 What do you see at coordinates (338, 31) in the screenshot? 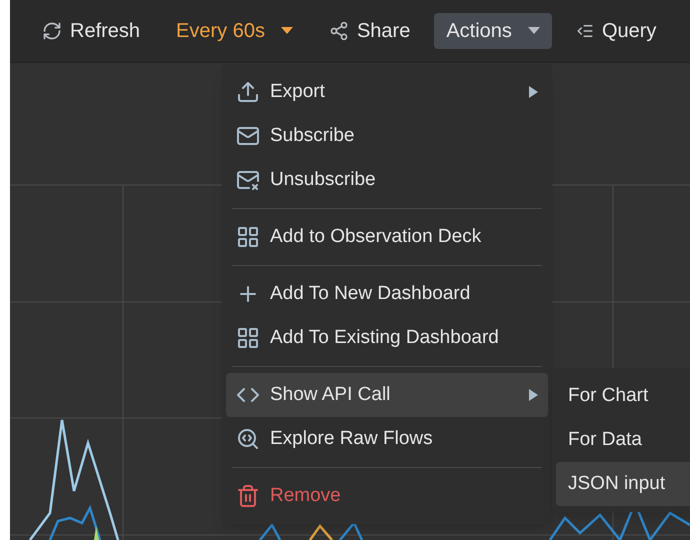
I see `share-icon` at bounding box center [338, 31].